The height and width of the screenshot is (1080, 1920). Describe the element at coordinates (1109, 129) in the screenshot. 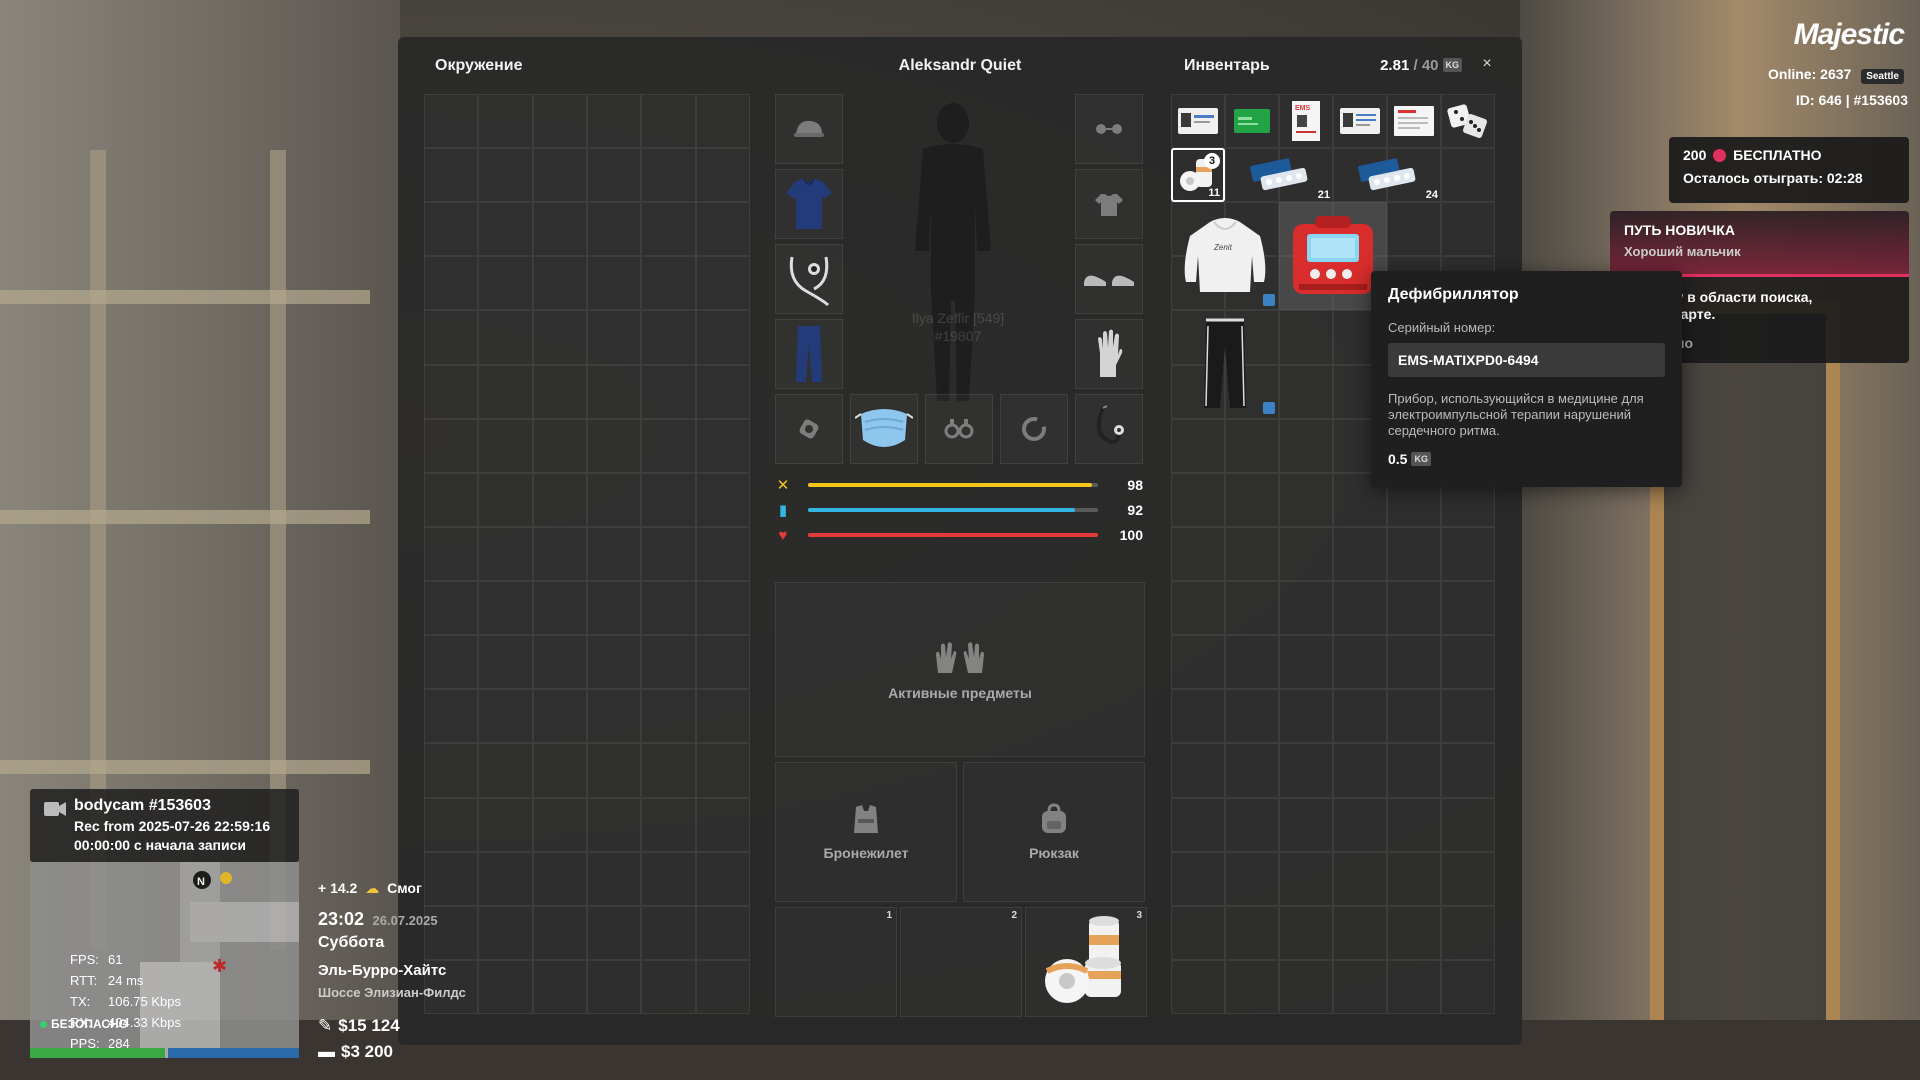

I see `slot-glasses` at that location.